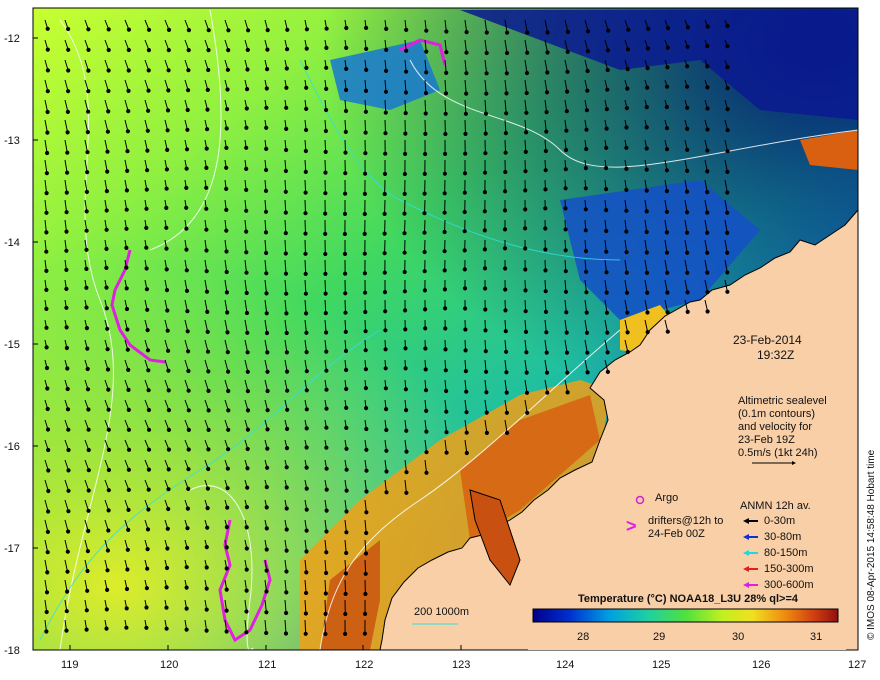 The image size is (880, 680). I want to click on altimetry-line: 23-Feb 19Z, so click(766, 440).